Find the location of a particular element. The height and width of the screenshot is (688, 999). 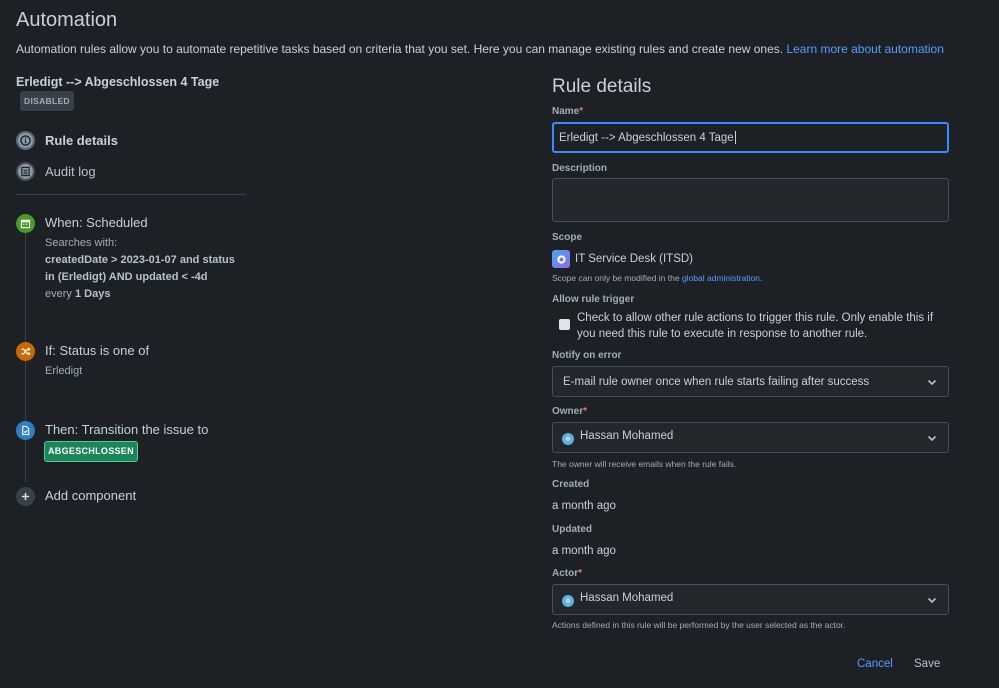

if-title: If: Status is one of is located at coordinates (97, 350).